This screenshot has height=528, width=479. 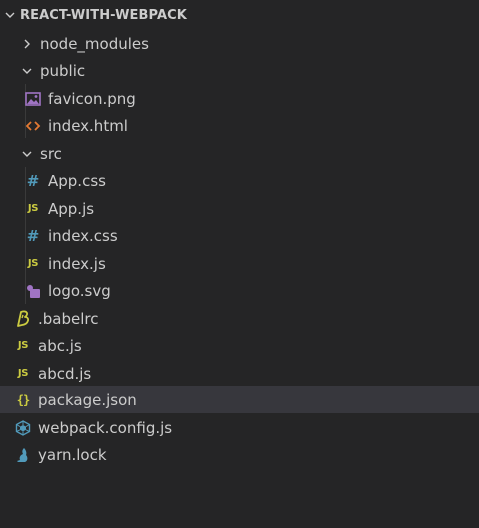 What do you see at coordinates (77, 263) in the screenshot?
I see `tree-item-label: index.js` at bounding box center [77, 263].